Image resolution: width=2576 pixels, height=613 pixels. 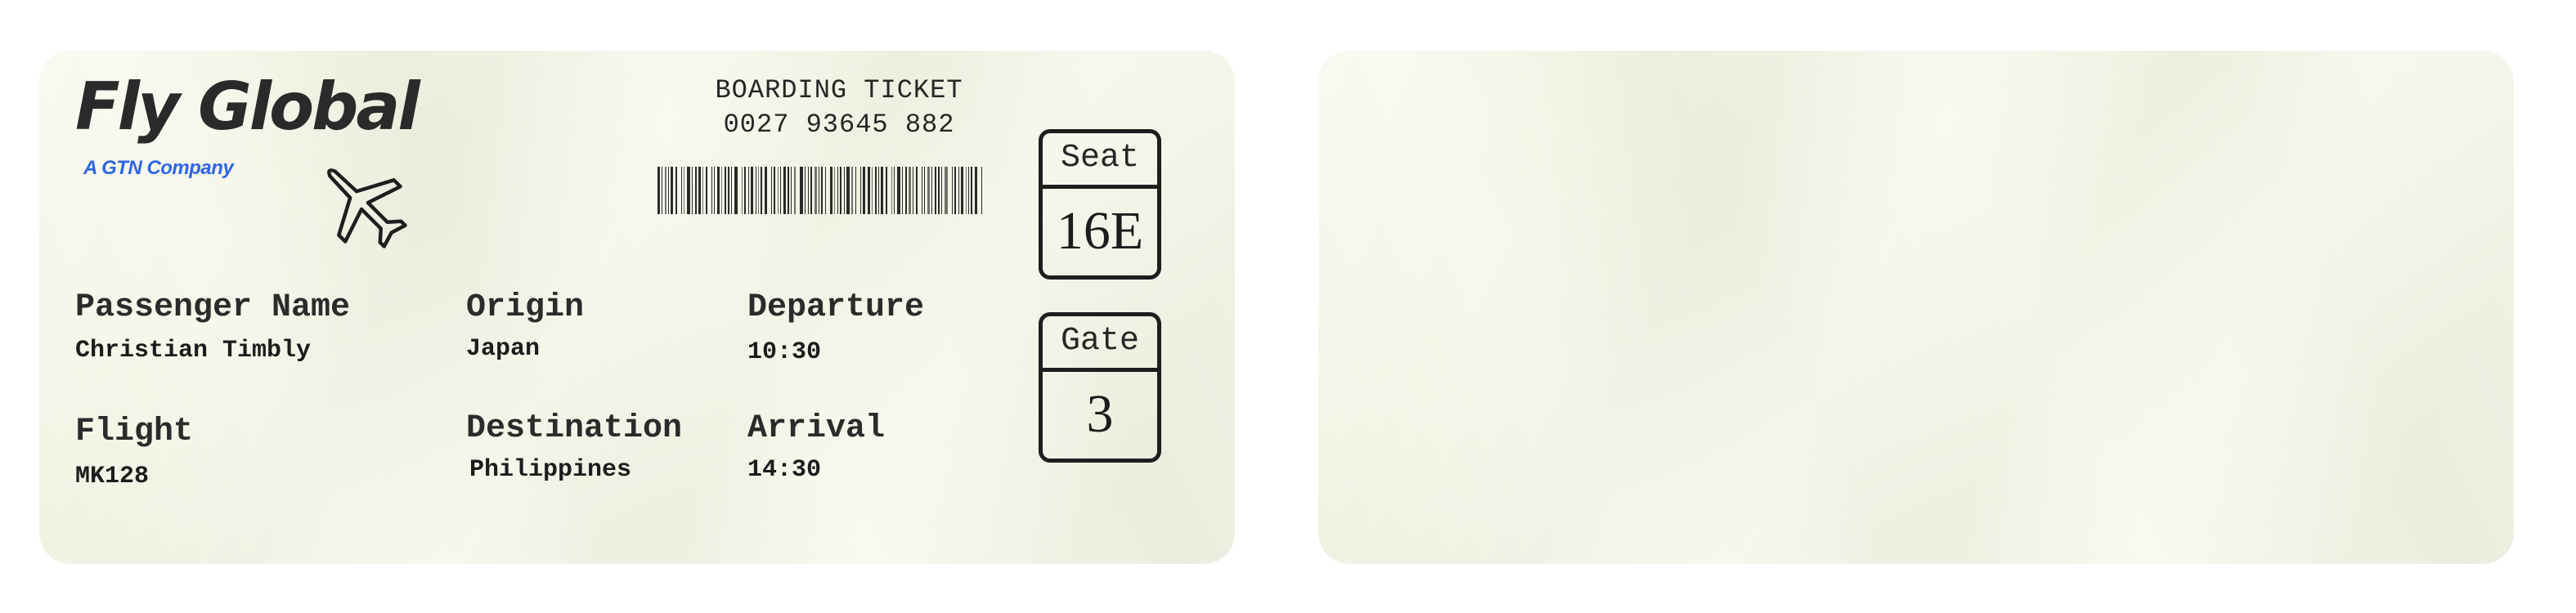 I want to click on destination-label: Destination, so click(x=574, y=428).